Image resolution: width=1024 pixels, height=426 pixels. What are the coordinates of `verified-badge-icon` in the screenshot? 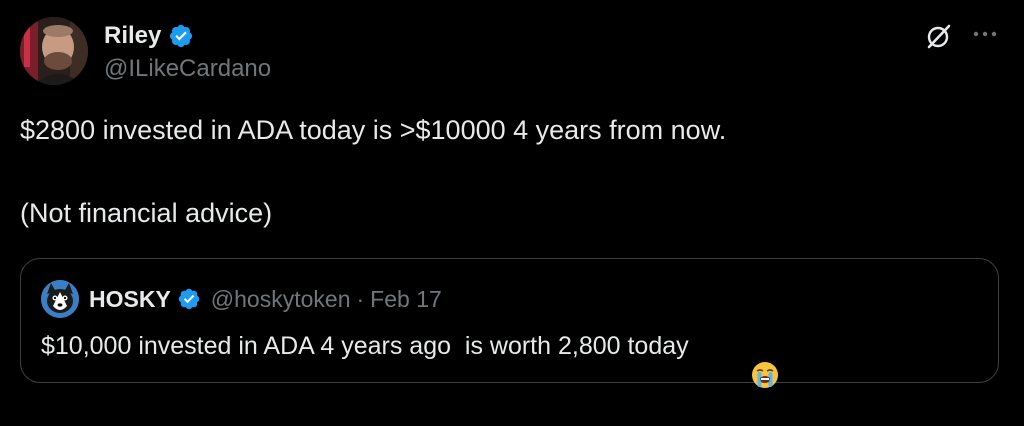 It's located at (181, 36).